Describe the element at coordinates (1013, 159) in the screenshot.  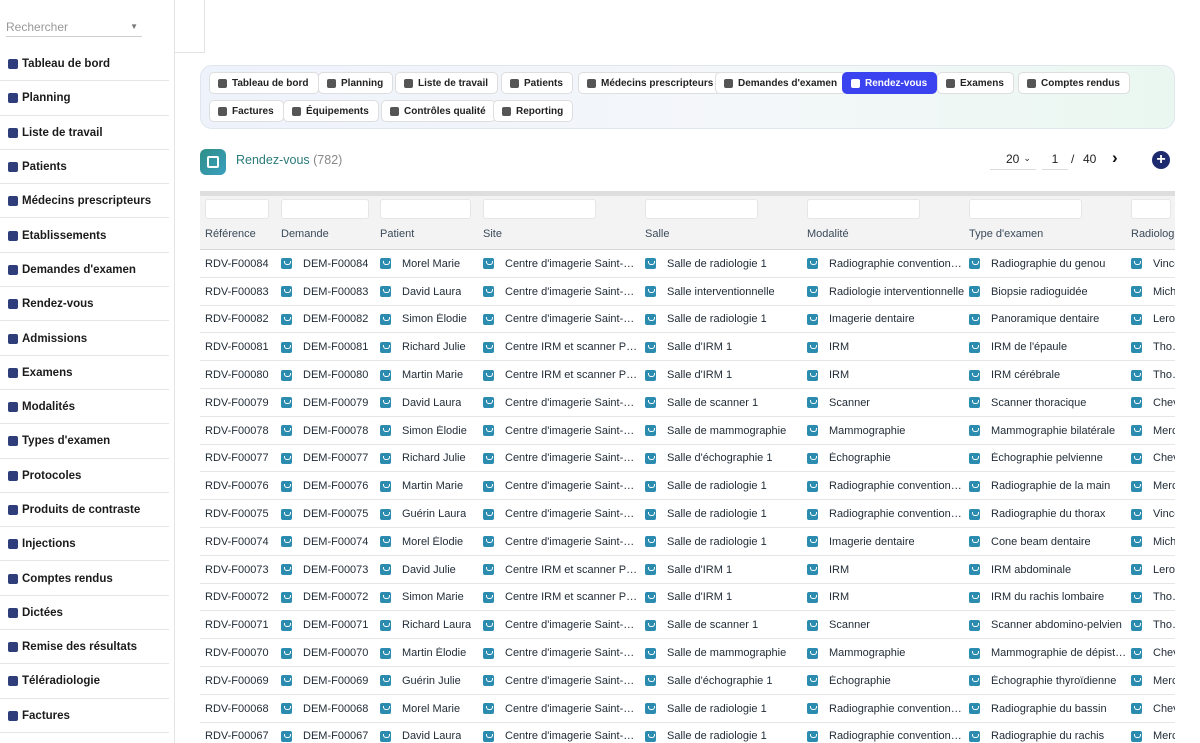
I see `per-page-select: 20 ⌄` at that location.